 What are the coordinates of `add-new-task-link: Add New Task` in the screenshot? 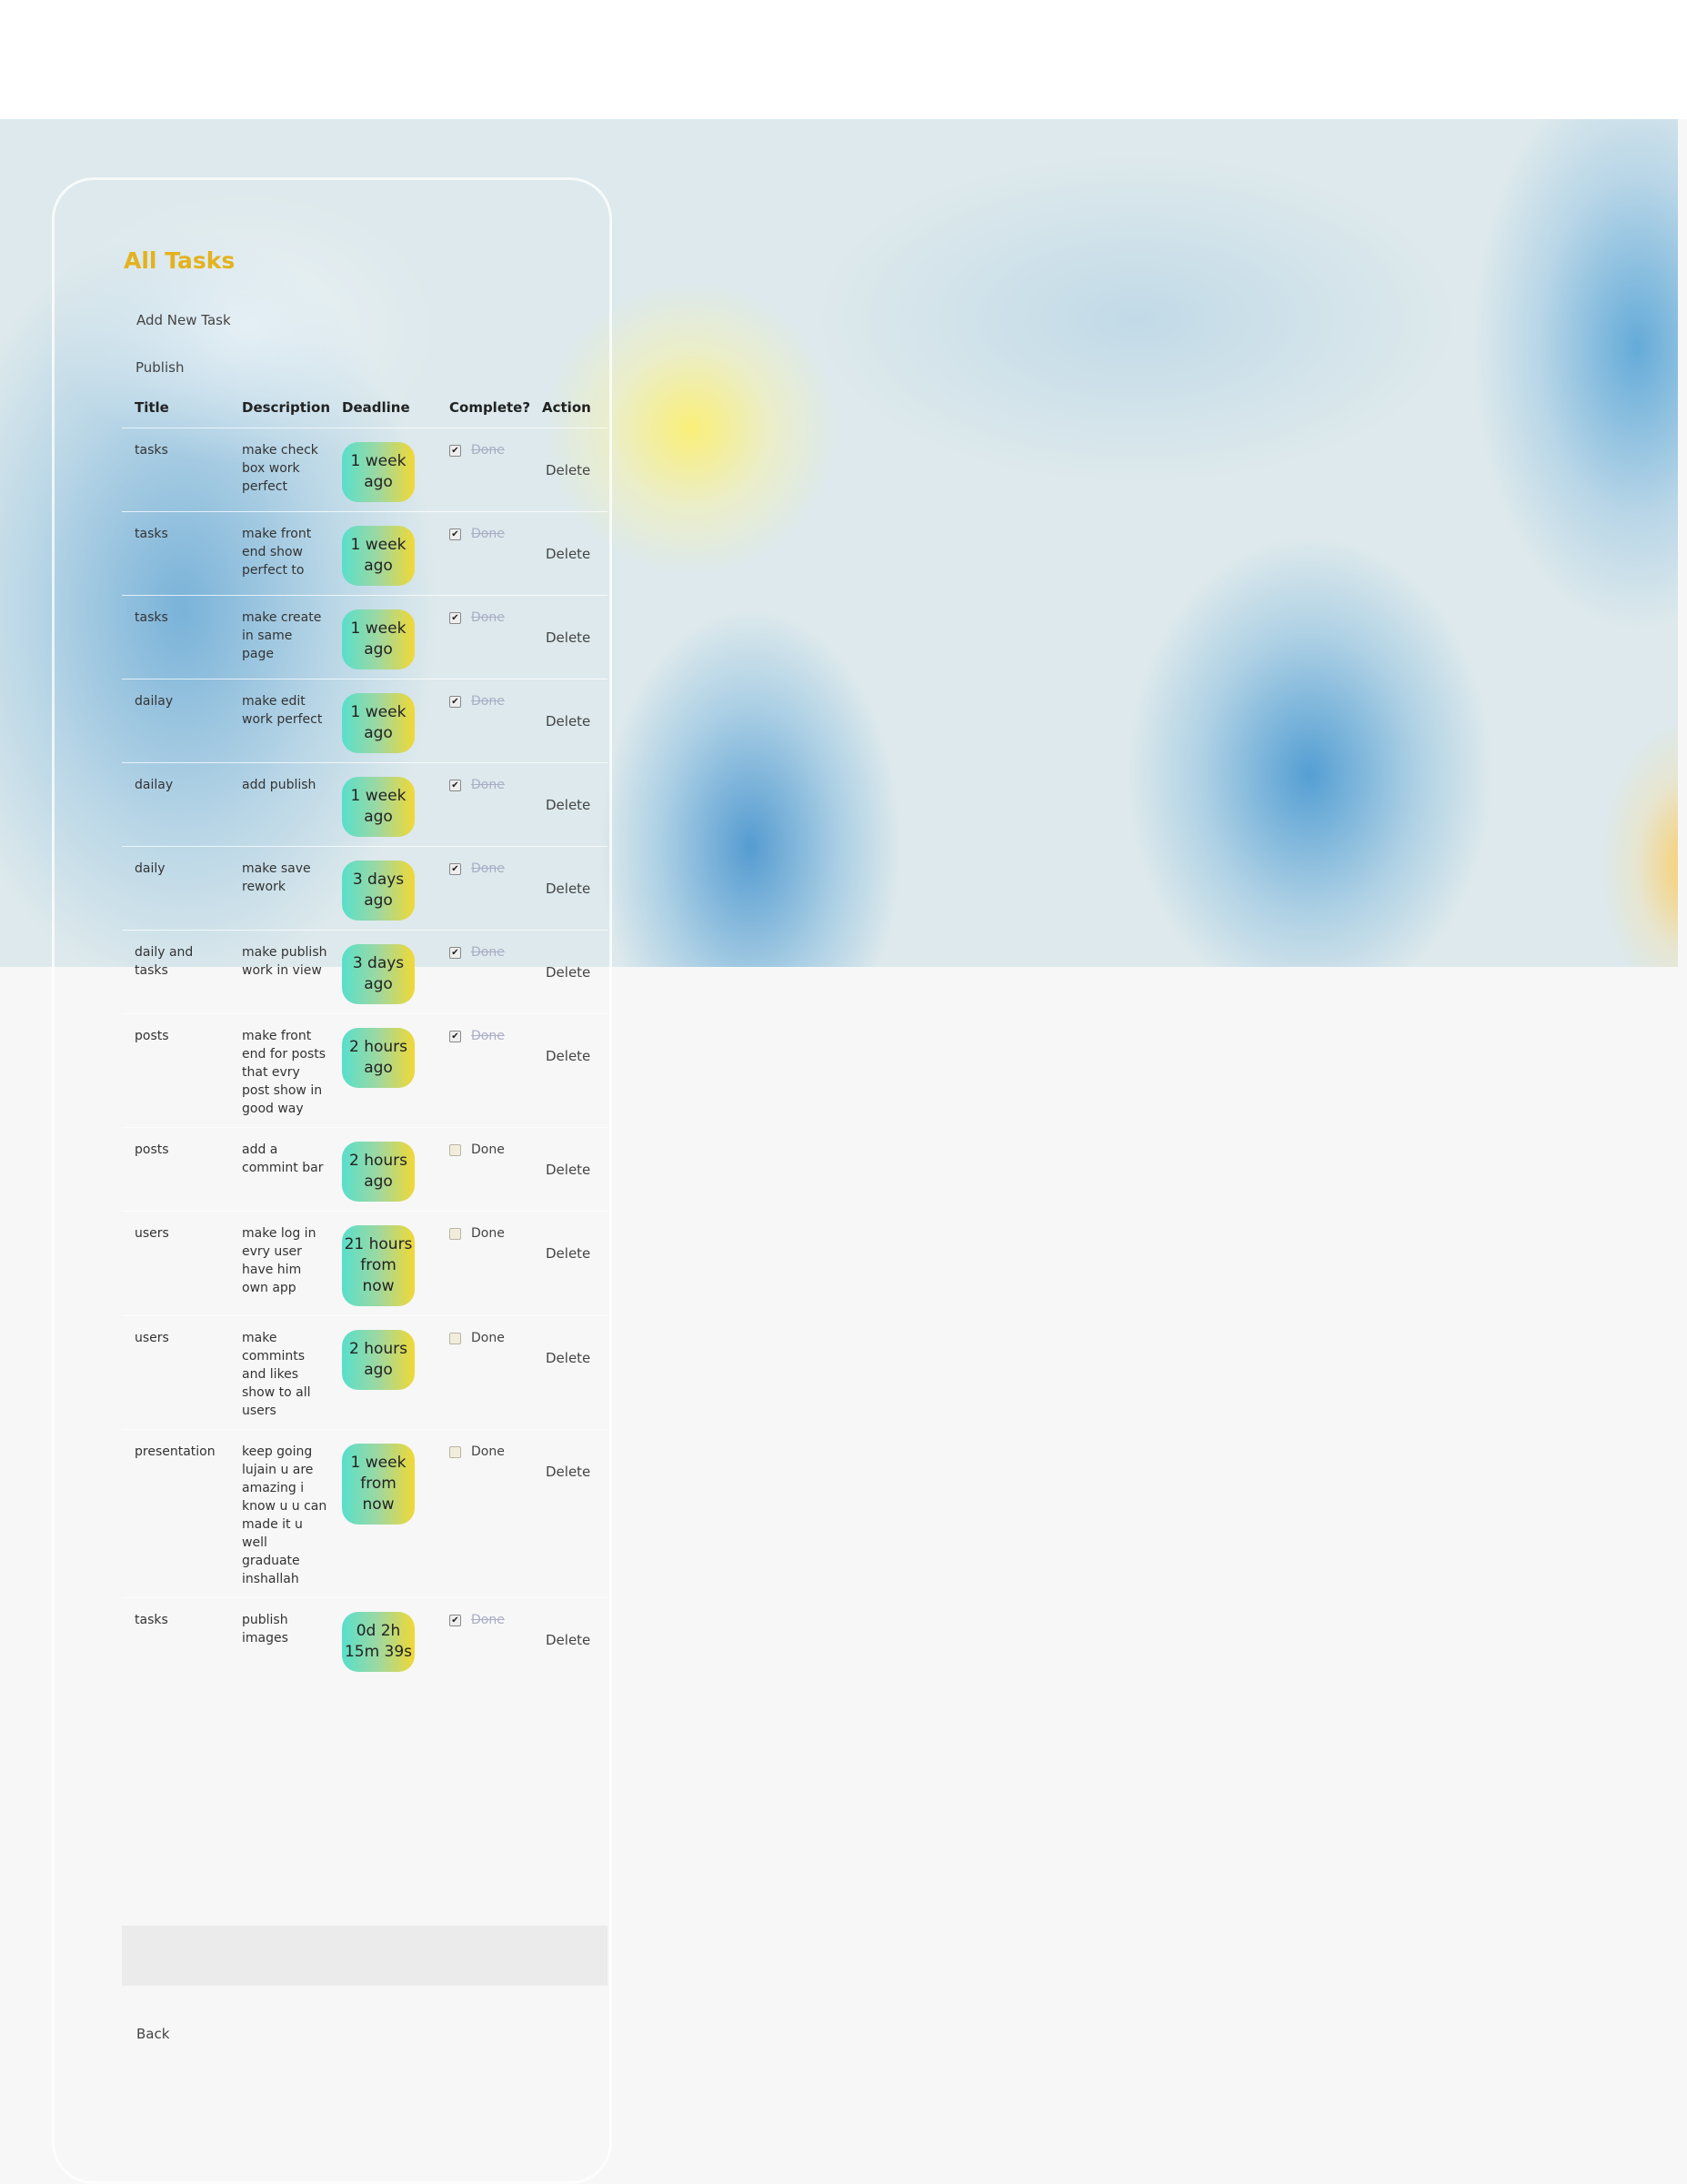 It's located at (183, 320).